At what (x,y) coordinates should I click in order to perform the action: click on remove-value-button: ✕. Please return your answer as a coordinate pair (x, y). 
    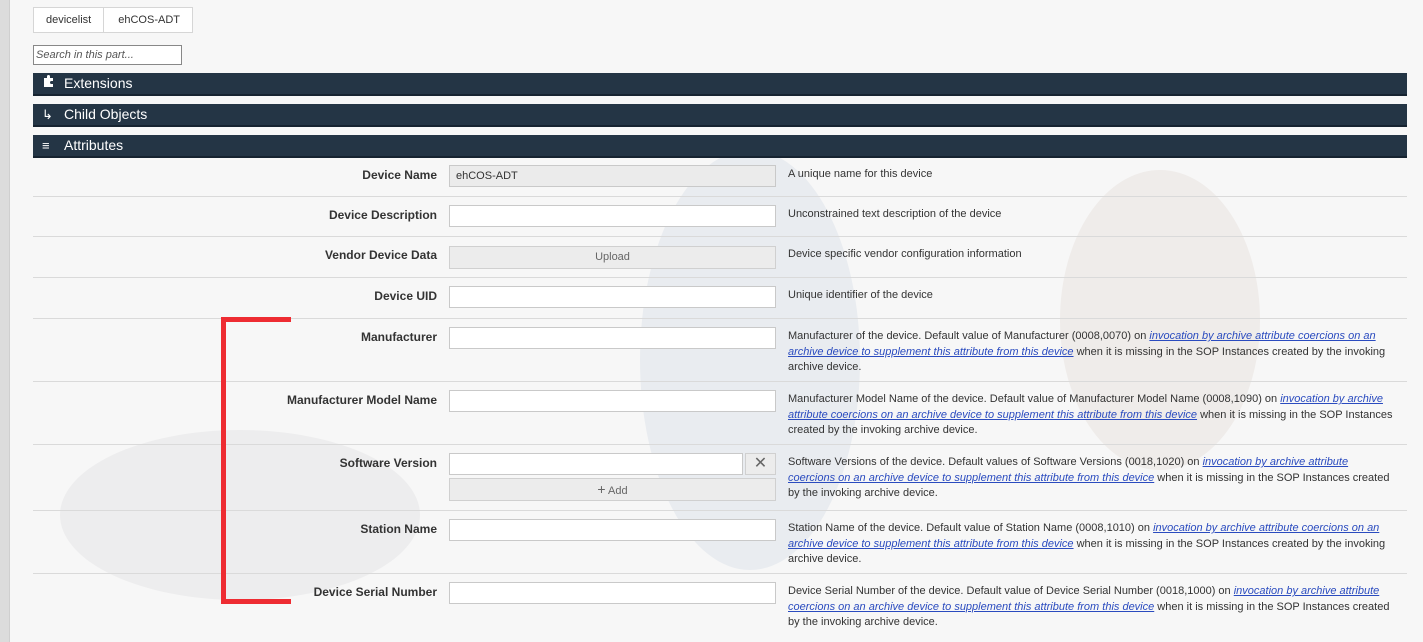
    Looking at the image, I should click on (760, 464).